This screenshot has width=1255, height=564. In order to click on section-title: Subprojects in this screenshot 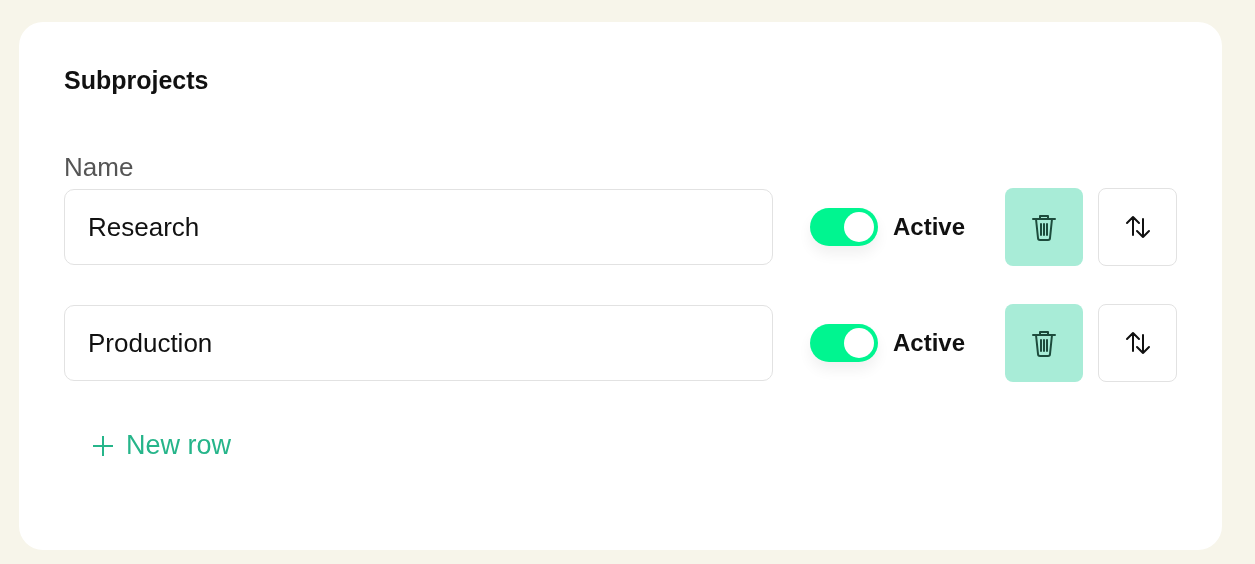, I will do `click(137, 80)`.